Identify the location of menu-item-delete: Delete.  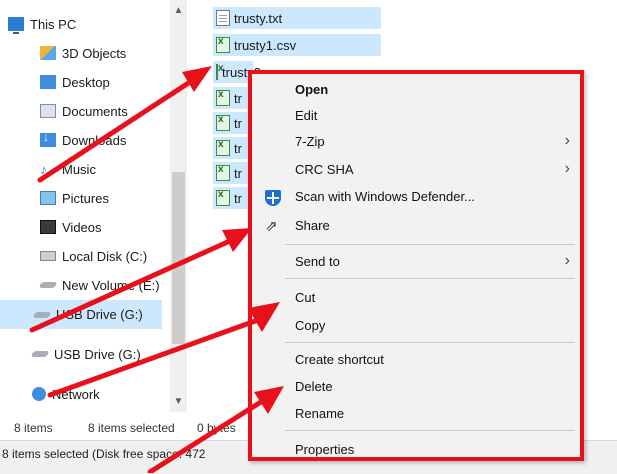
(416, 388).